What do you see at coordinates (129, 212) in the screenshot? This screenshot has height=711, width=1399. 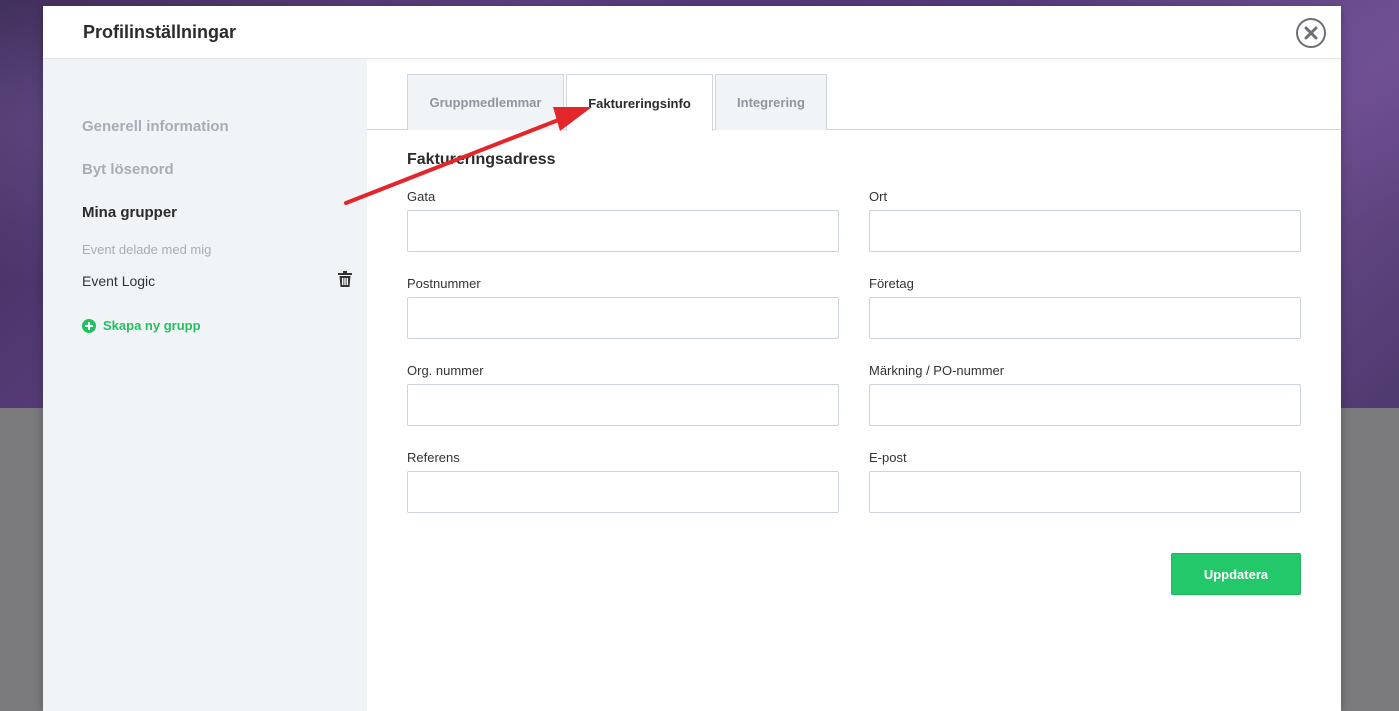 I see `sidebar-item-my-groups: Mina grupper` at bounding box center [129, 212].